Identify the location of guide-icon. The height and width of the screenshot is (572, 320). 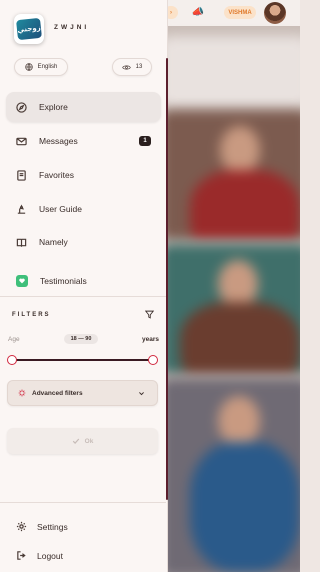
(21, 209).